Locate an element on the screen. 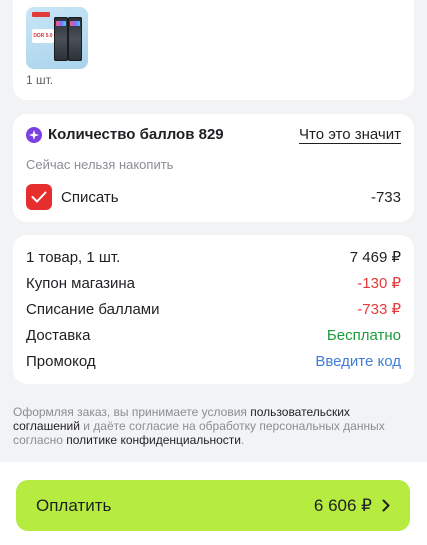 This screenshot has width=427, height=545. summary-label: Промокод is located at coordinates (61, 361).